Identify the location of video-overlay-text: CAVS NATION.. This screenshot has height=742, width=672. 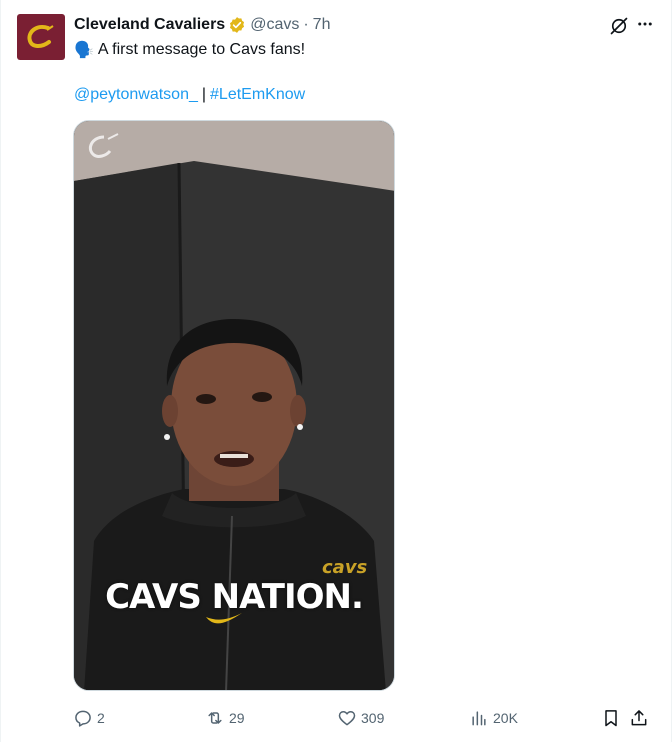
(234, 597).